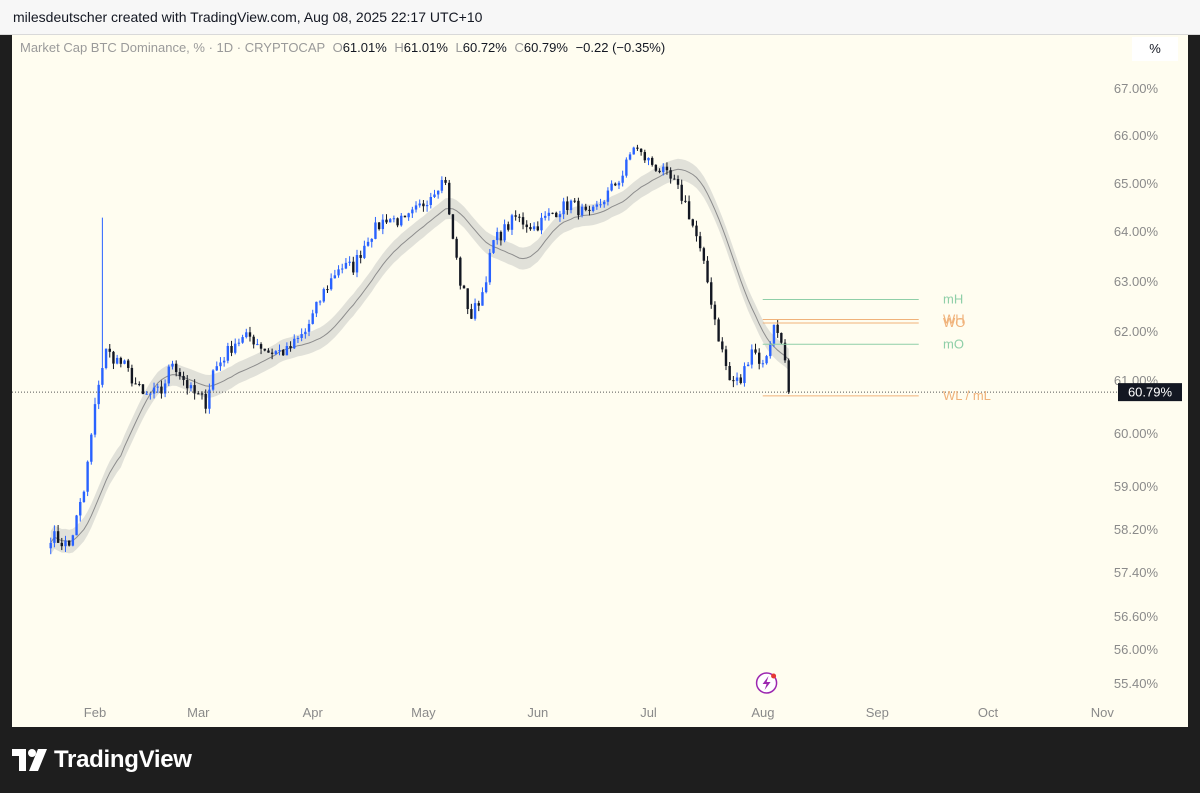  What do you see at coordinates (1155, 49) in the screenshot?
I see `percent-scale-button: %` at bounding box center [1155, 49].